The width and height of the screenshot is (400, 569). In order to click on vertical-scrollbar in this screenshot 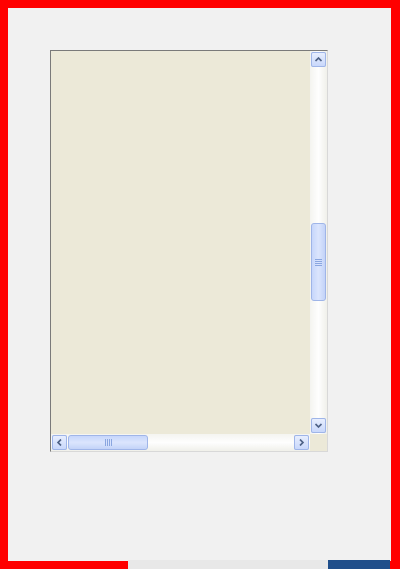, I will do `click(318, 243)`.